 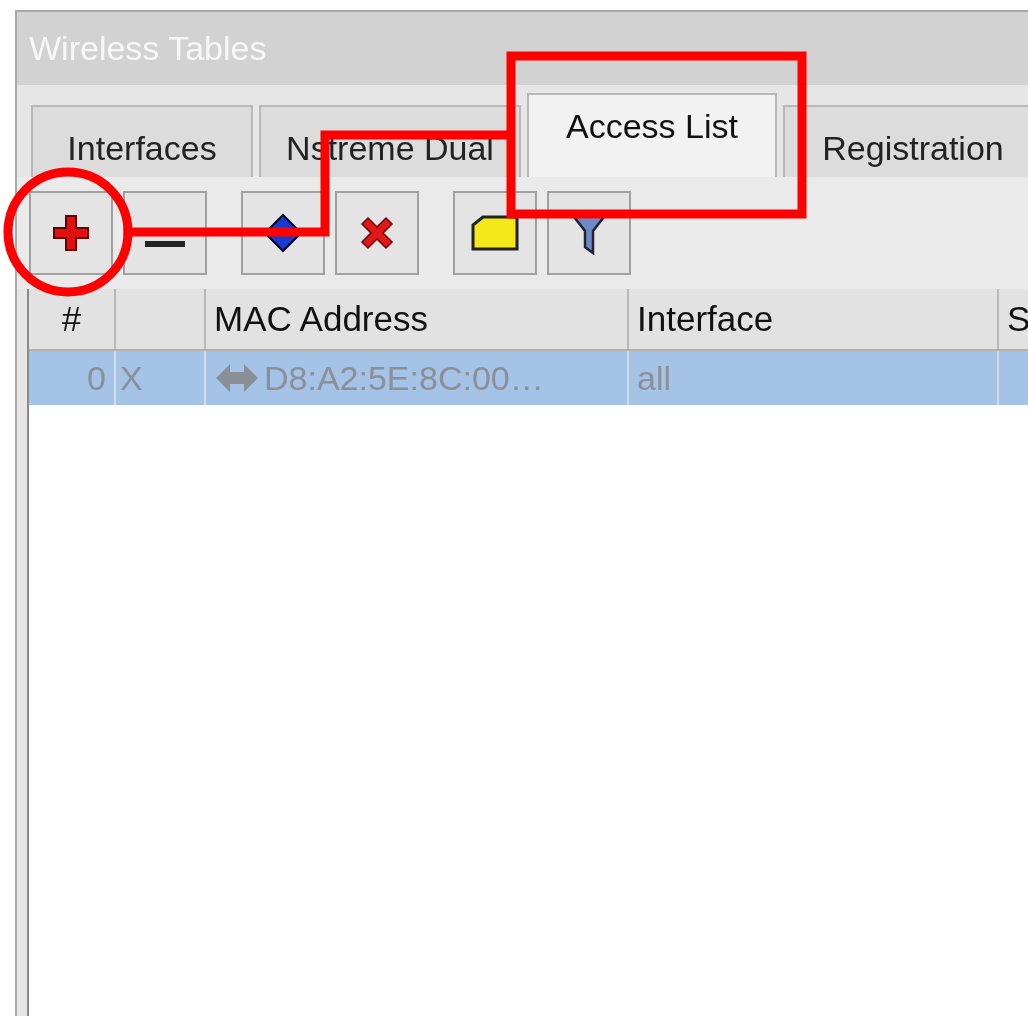 What do you see at coordinates (142, 141) in the screenshot?
I see `tab: Interfaces` at bounding box center [142, 141].